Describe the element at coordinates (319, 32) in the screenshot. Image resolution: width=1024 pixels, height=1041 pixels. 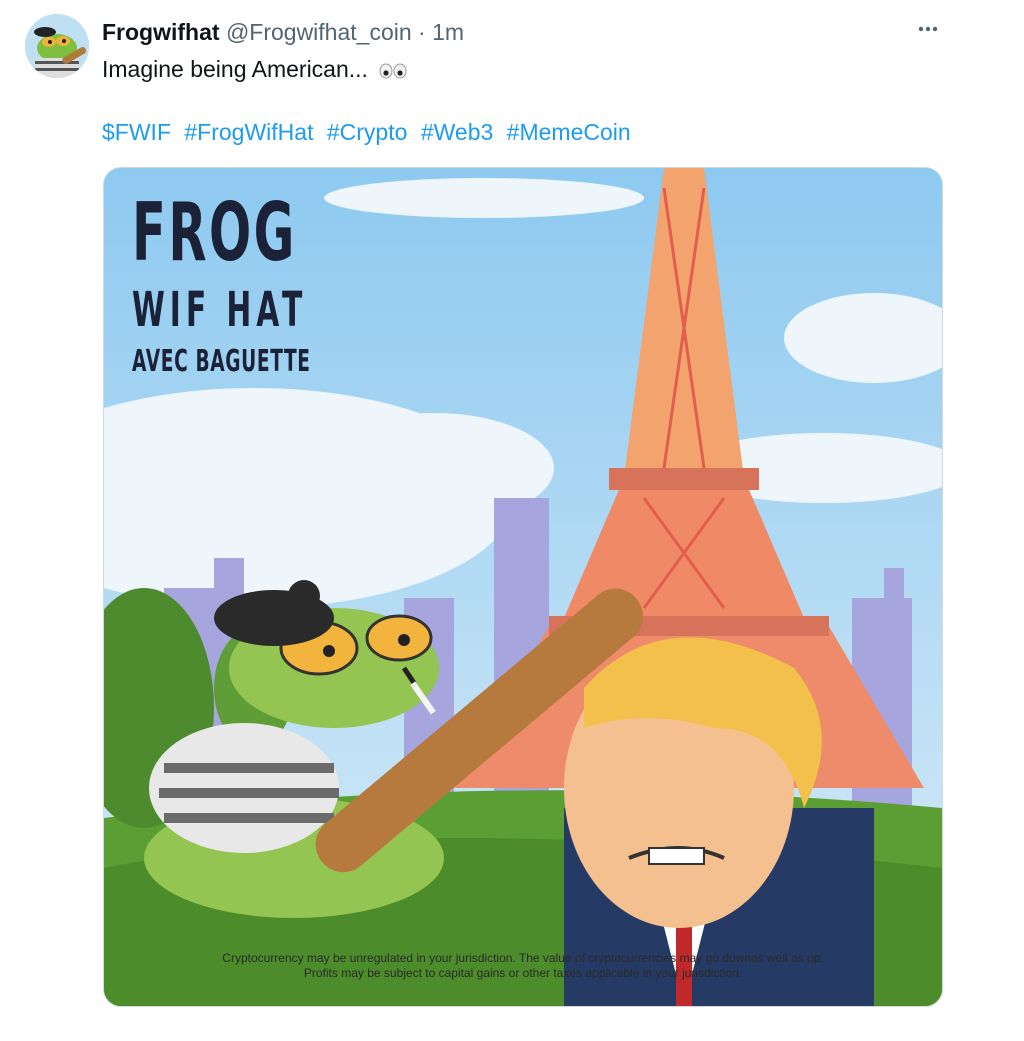
I see `user-handle: @Frogwifhat_coin` at that location.